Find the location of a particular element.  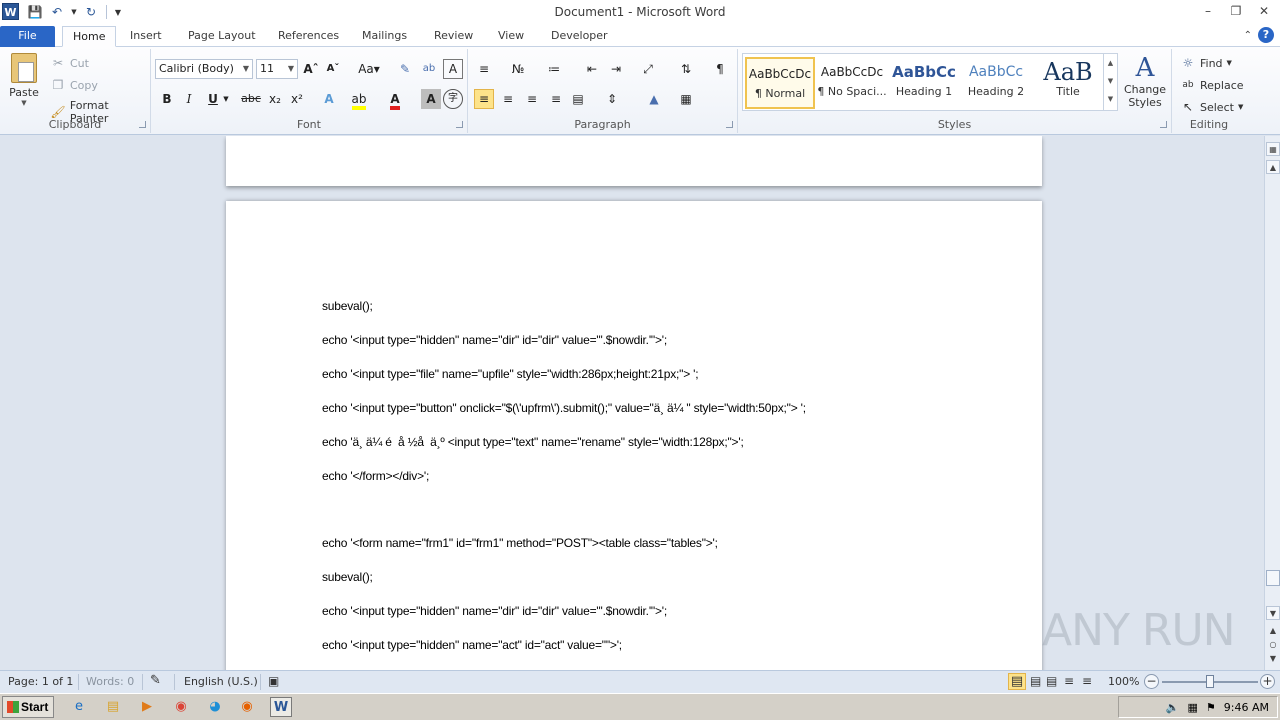

shading-icon: ▲ is located at coordinates (654, 99).